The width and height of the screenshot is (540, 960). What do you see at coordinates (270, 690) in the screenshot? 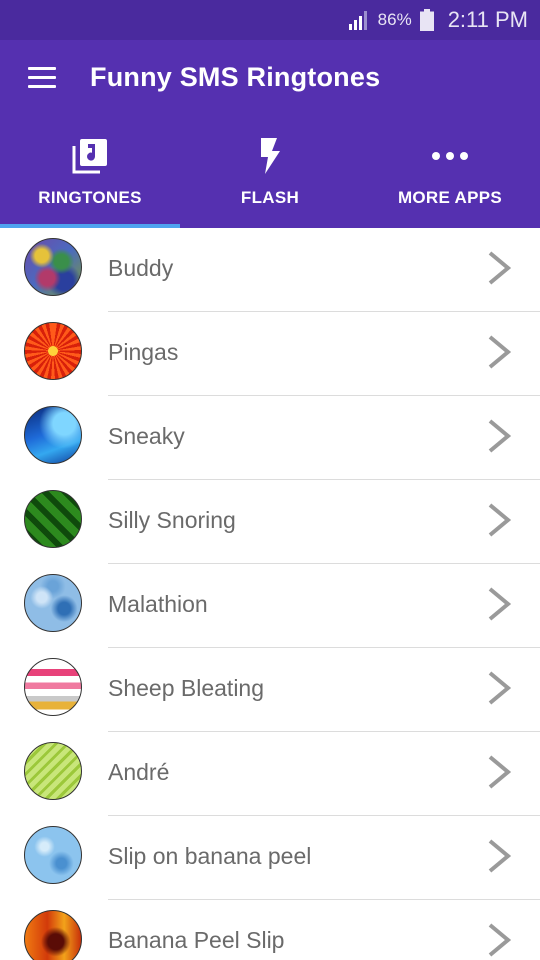
I see `list-item: Sheep Bleating` at bounding box center [270, 690].